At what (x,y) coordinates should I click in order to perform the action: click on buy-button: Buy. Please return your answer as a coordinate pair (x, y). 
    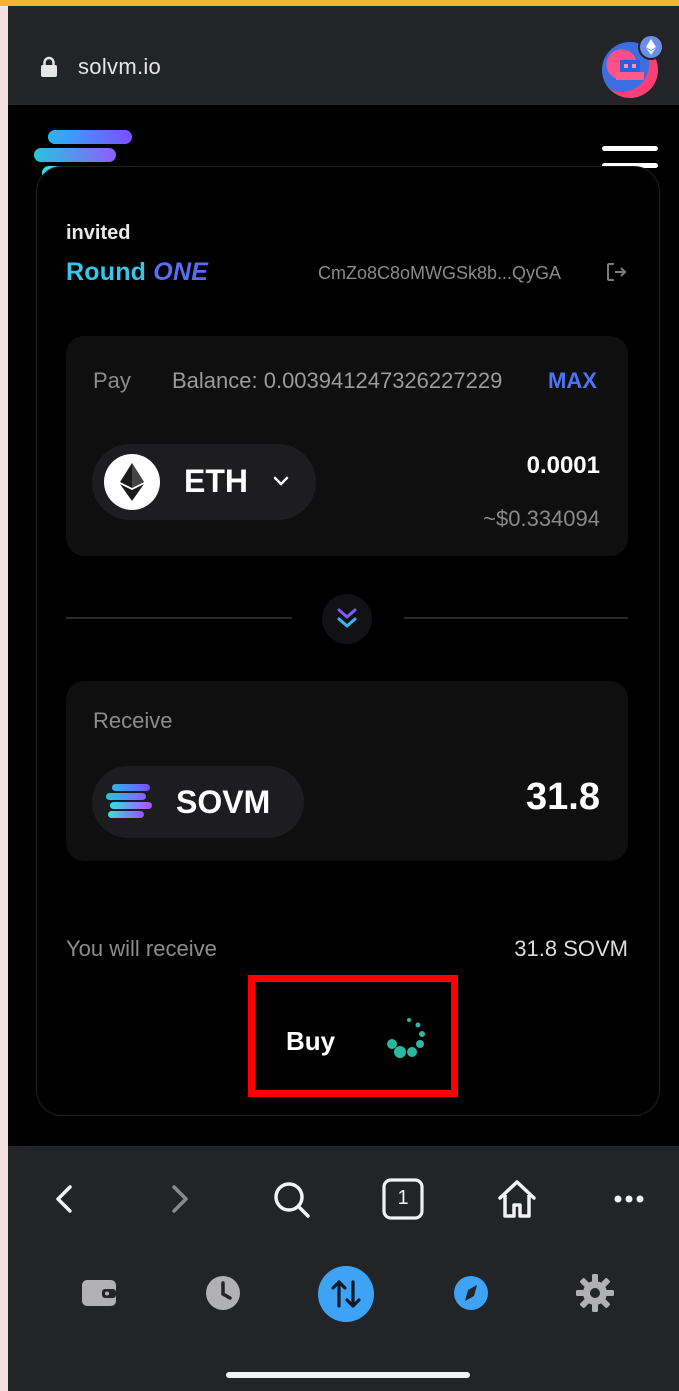
    Looking at the image, I should click on (363, 1041).